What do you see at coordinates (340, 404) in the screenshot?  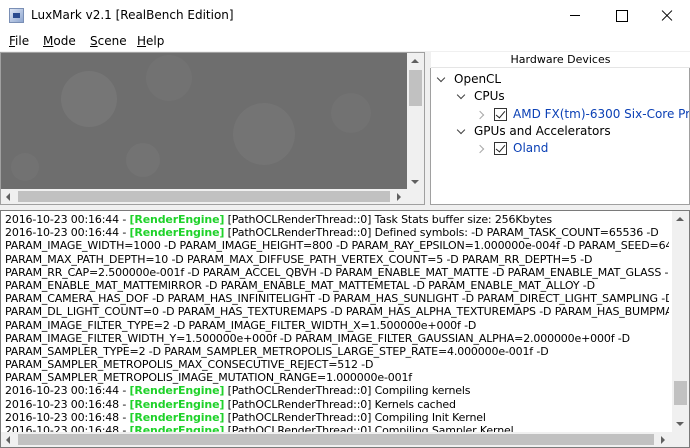 I see `log-message: [PathOCLRenderThread::0] Kernels cached` at bounding box center [340, 404].